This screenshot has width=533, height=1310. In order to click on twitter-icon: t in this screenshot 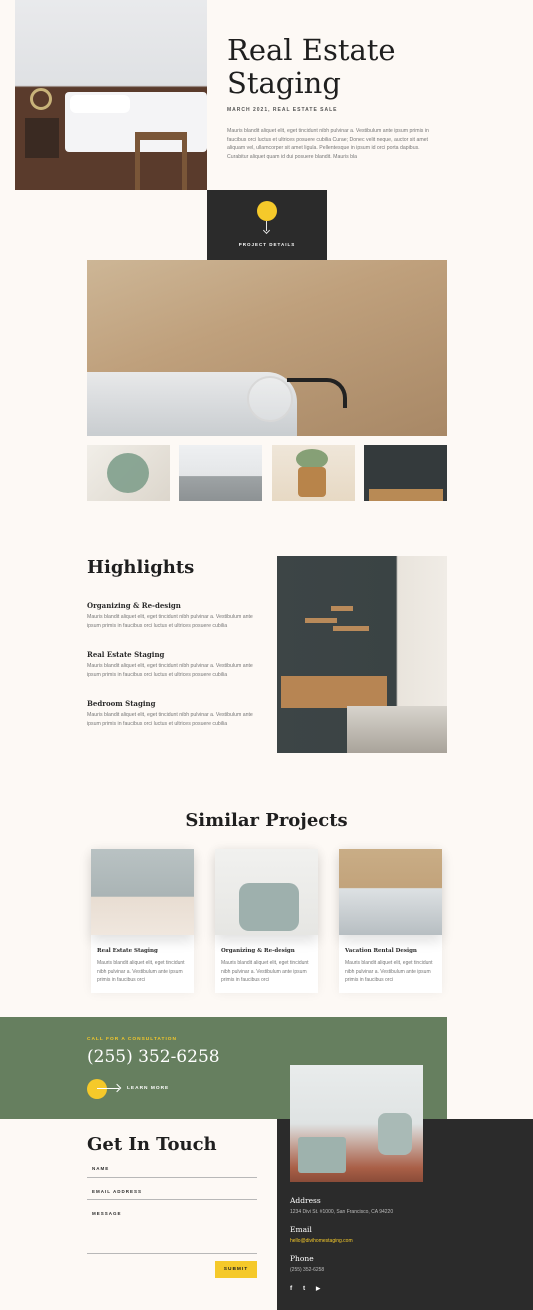, I will do `click(304, 1288)`.